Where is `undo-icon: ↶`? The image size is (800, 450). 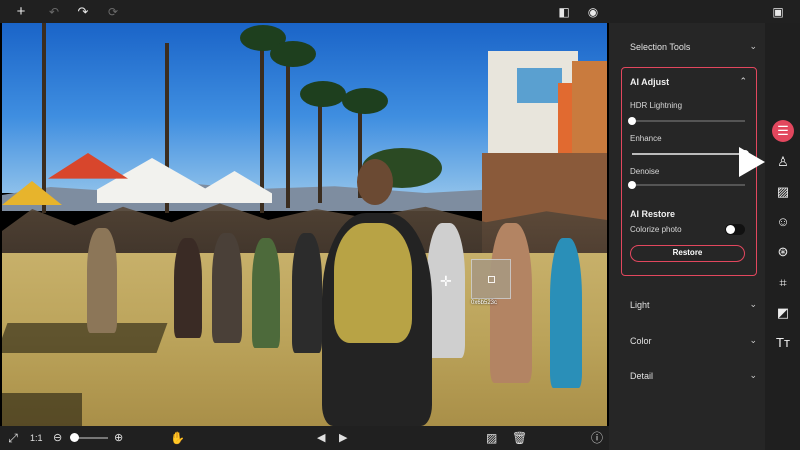 undo-icon: ↶ is located at coordinates (54, 12).